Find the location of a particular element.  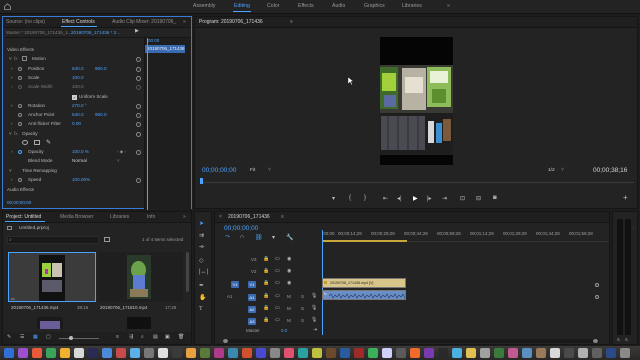

list-view-icon: ☰ is located at coordinates (22, 337).